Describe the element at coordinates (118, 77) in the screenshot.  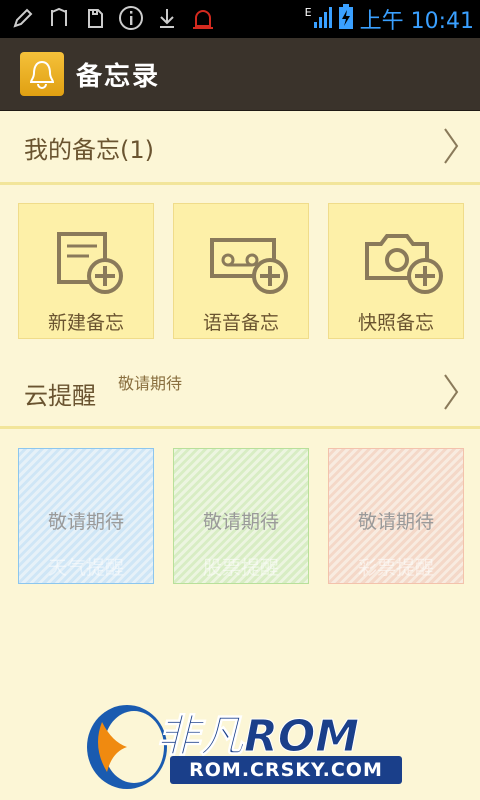
I see `page-title: 备忘录` at that location.